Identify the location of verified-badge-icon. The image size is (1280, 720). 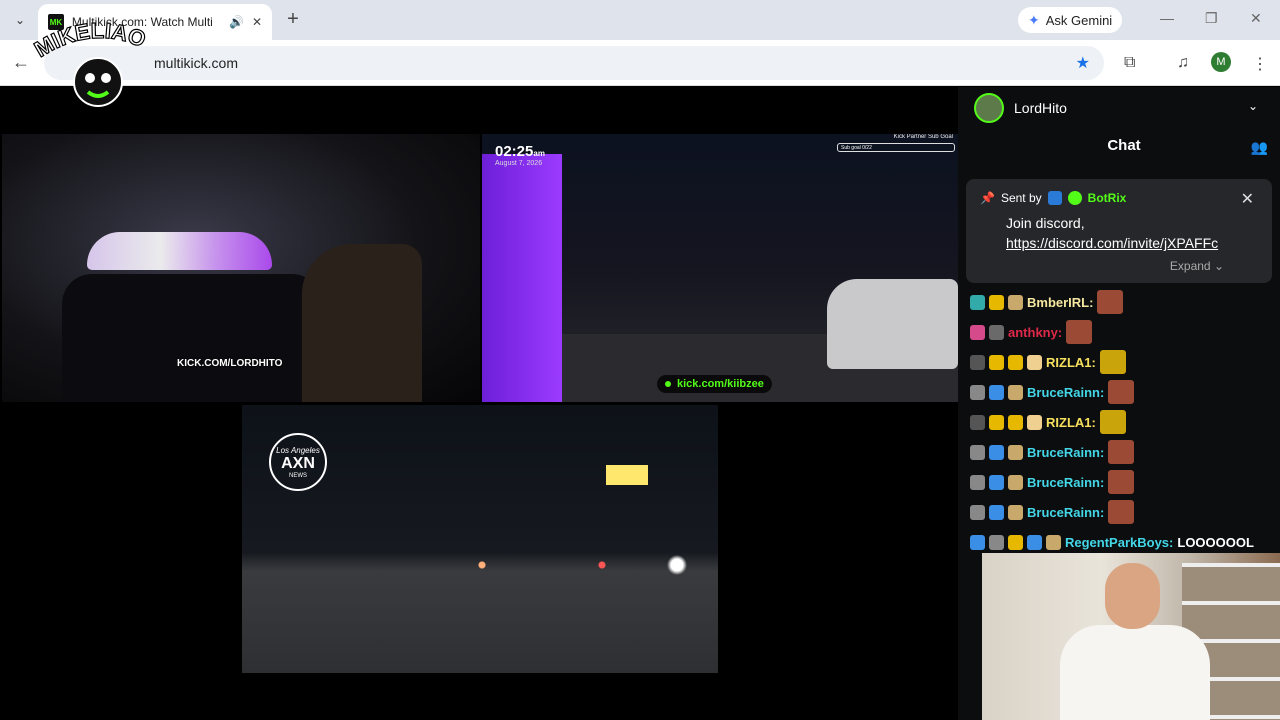
(1074, 198).